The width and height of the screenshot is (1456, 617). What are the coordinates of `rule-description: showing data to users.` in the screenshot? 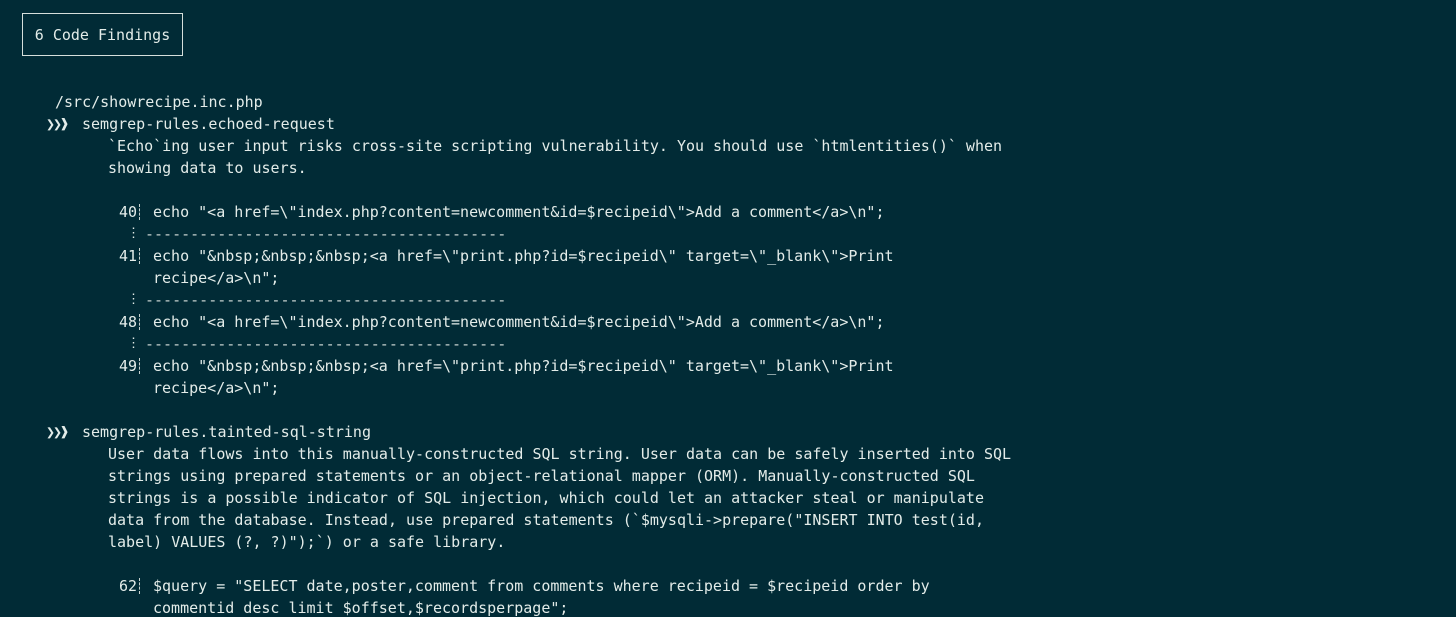 It's located at (207, 168).